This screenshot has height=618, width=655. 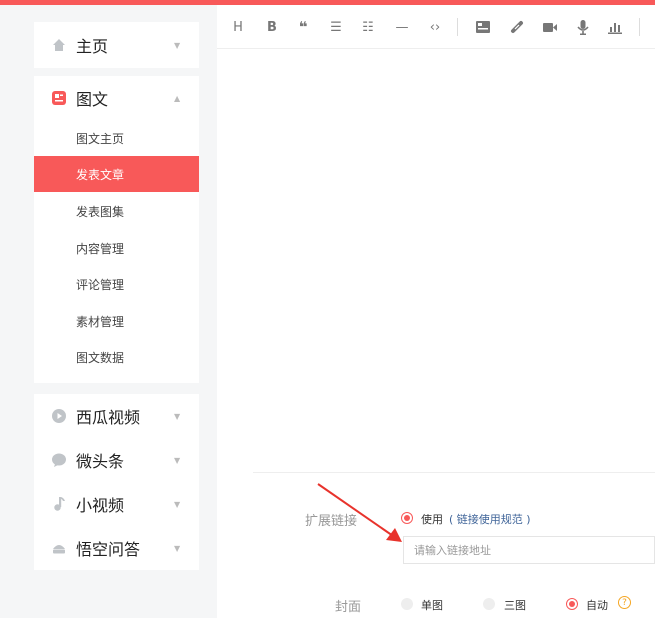 What do you see at coordinates (59, 460) in the screenshot?
I see `chat-icon` at bounding box center [59, 460].